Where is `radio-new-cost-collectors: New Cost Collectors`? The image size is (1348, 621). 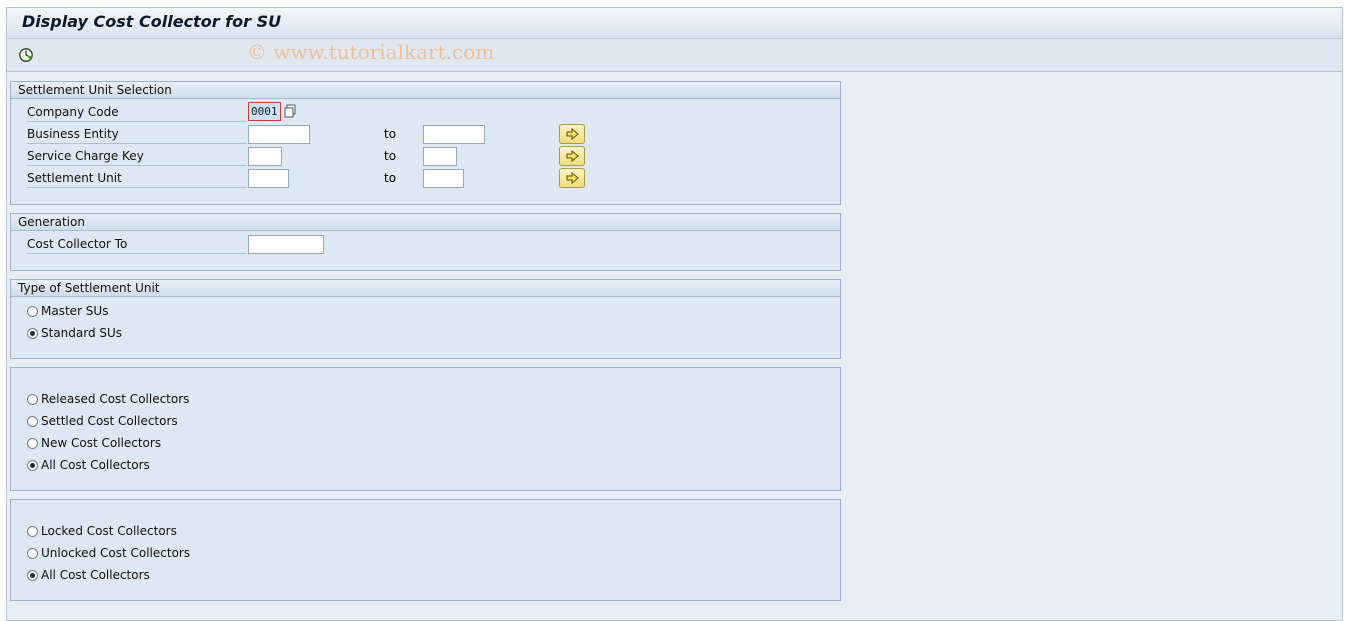 radio-new-cost-collectors: New Cost Collectors is located at coordinates (94, 443).